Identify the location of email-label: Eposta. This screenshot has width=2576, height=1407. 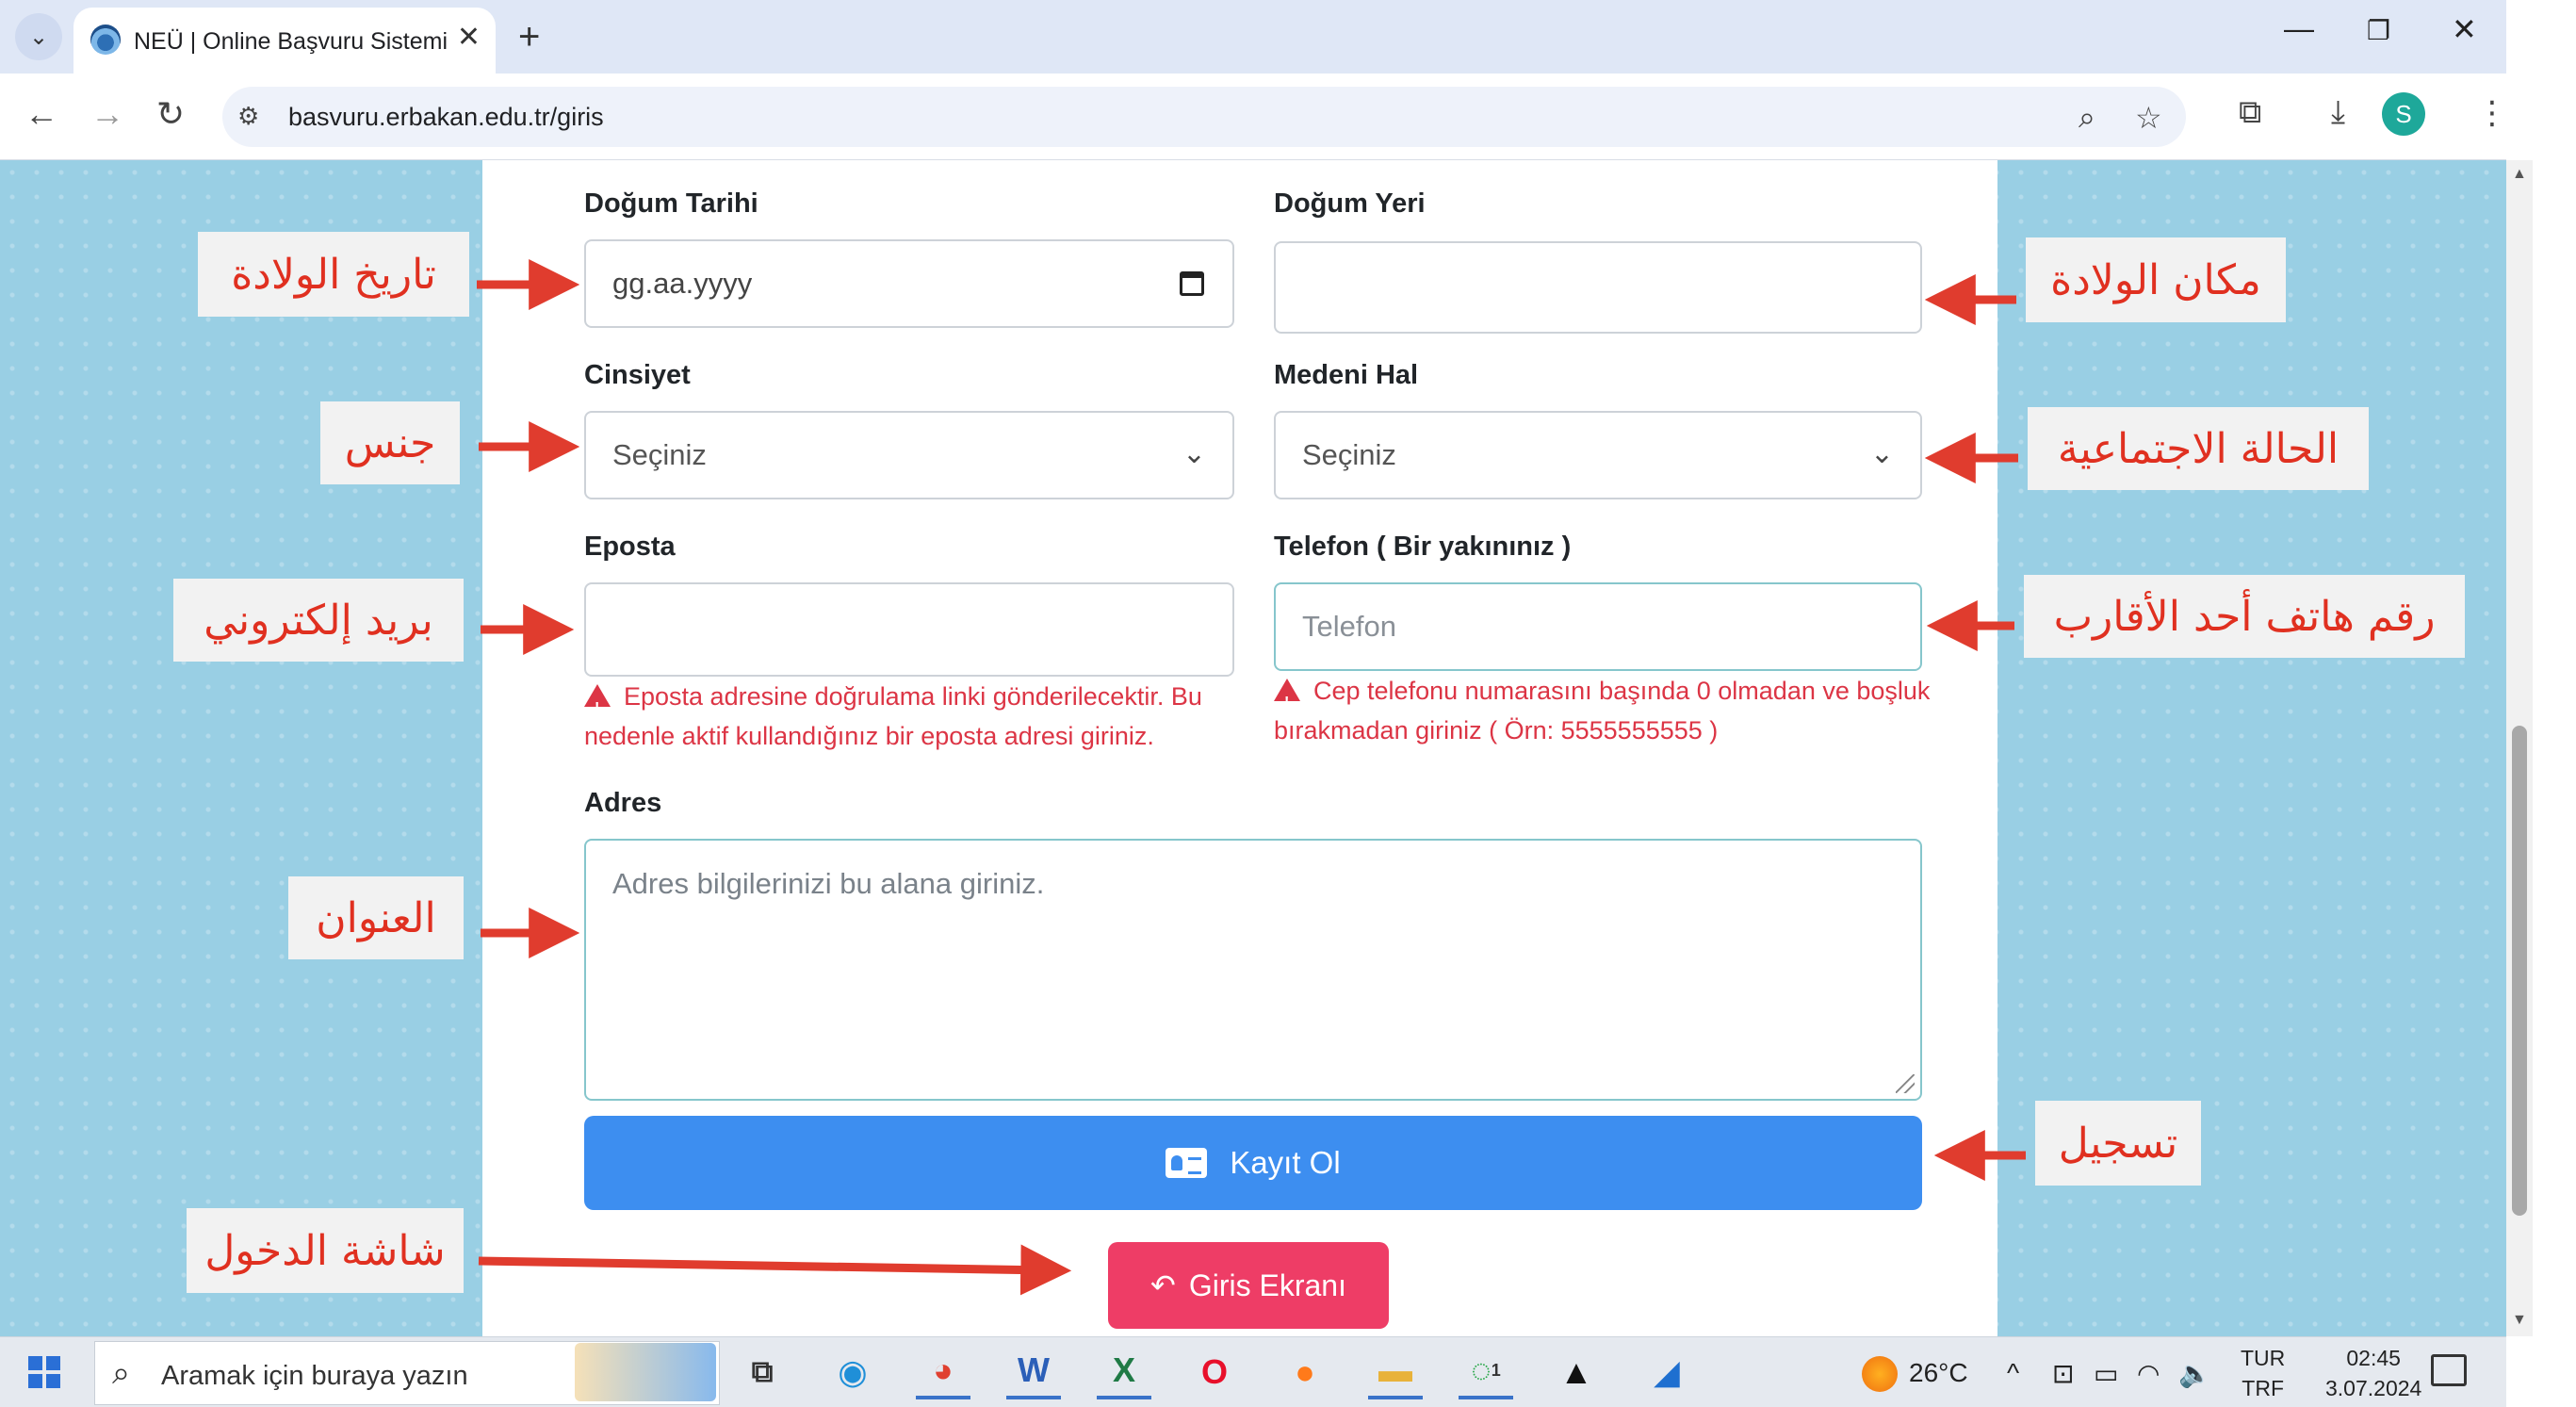
(630, 547).